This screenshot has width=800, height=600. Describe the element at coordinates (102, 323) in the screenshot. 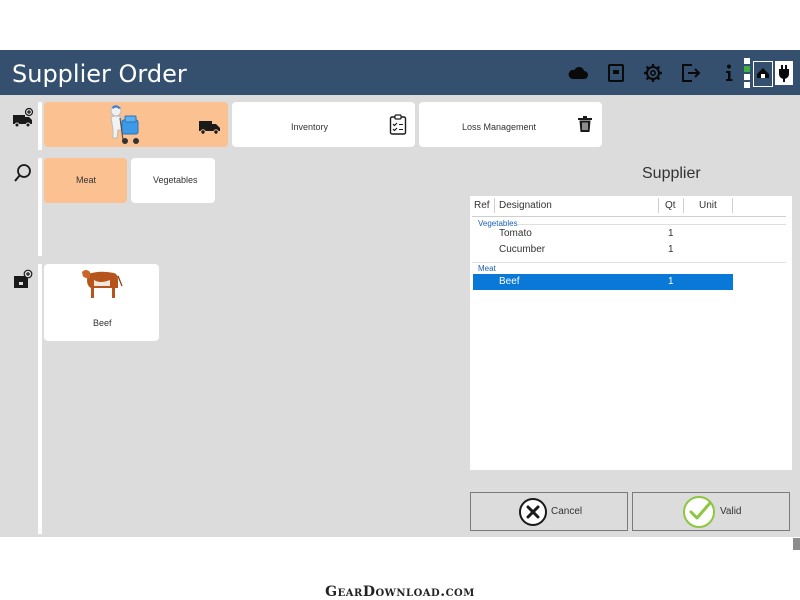

I see `product-label-beef: Beef` at that location.